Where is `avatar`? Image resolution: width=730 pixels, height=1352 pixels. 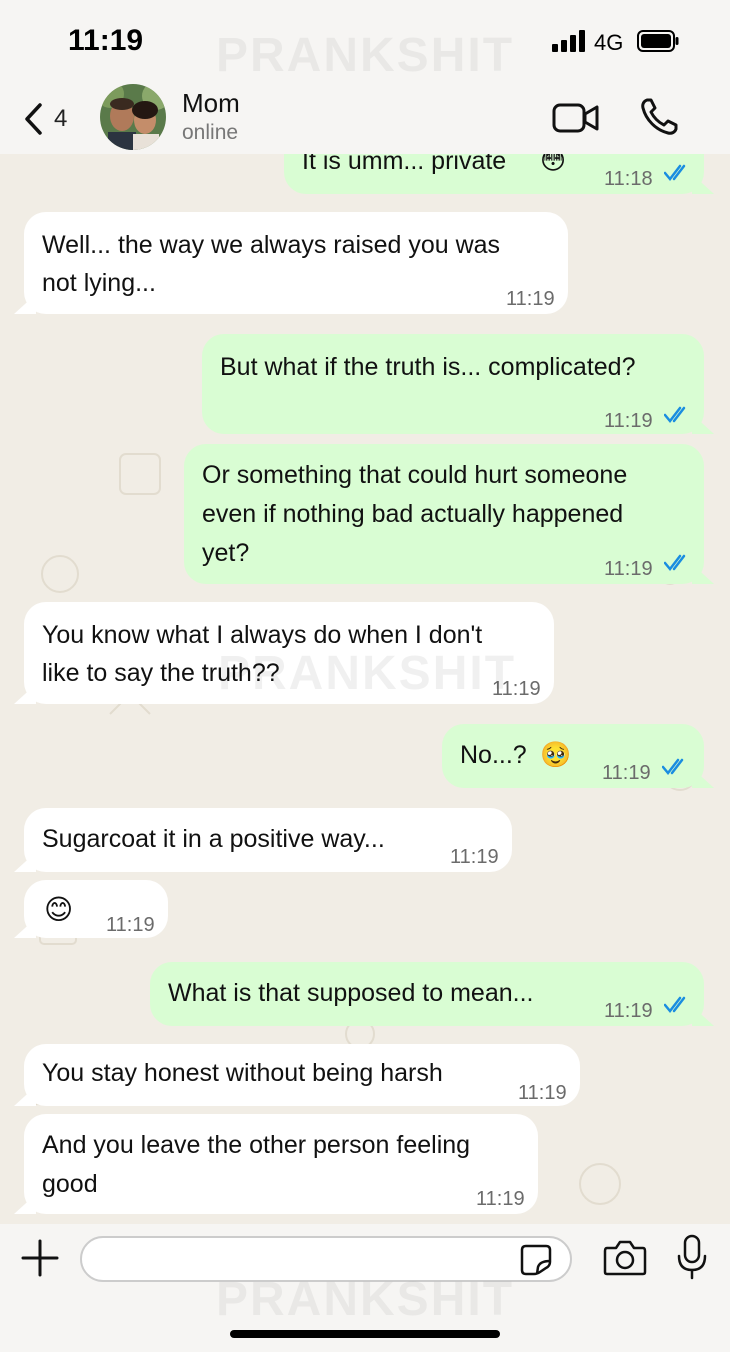
avatar is located at coordinates (133, 117).